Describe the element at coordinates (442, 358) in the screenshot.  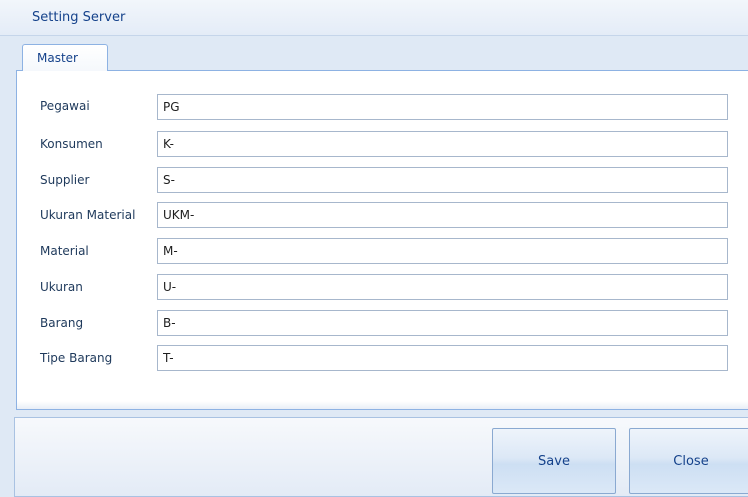
I see `tipe-barang-input` at that location.